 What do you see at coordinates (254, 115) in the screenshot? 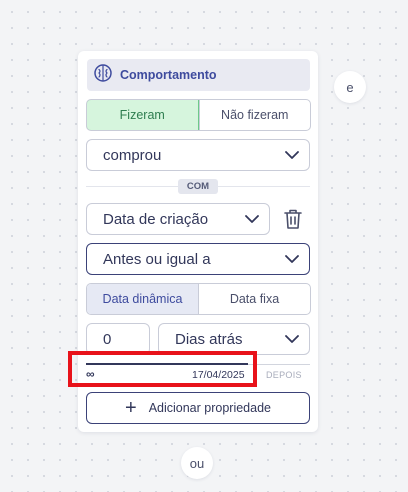
I see `option-nao-fizeram: Não fizeram` at bounding box center [254, 115].